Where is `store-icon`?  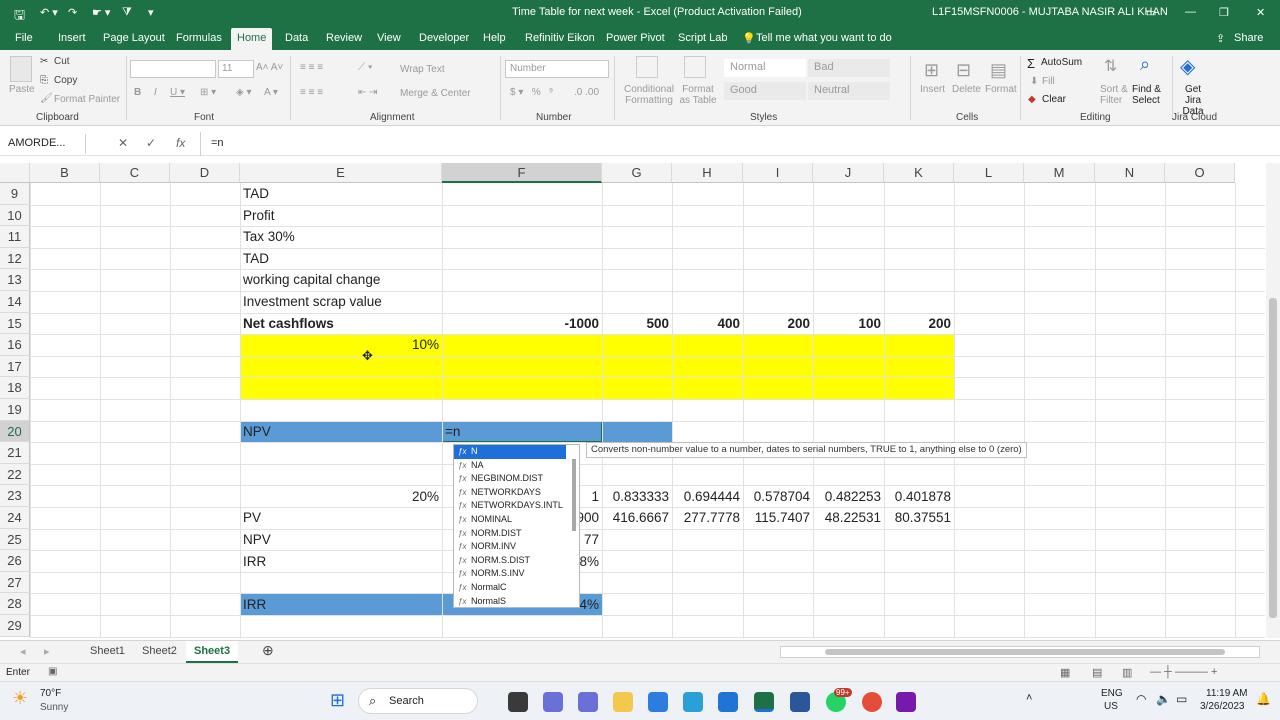
store-icon is located at coordinates (658, 702).